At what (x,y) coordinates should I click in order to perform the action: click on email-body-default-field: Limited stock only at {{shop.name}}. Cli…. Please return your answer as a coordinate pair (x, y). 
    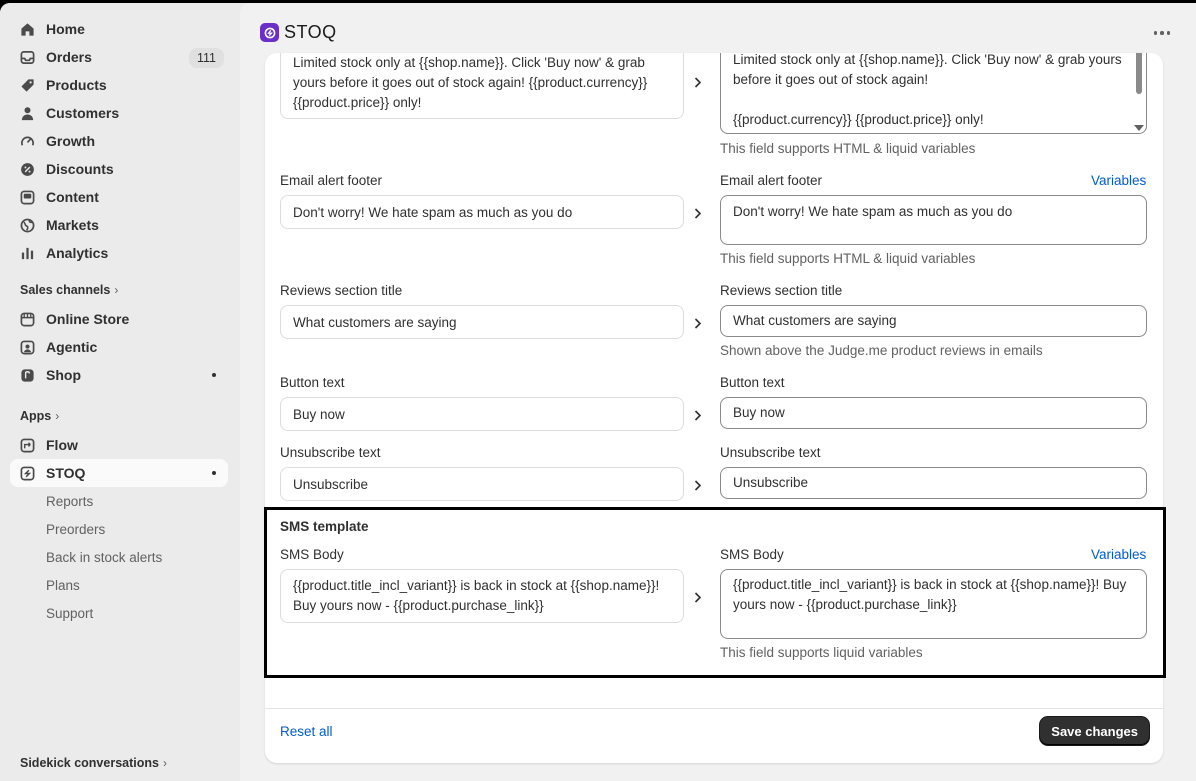
    Looking at the image, I should click on (482, 86).